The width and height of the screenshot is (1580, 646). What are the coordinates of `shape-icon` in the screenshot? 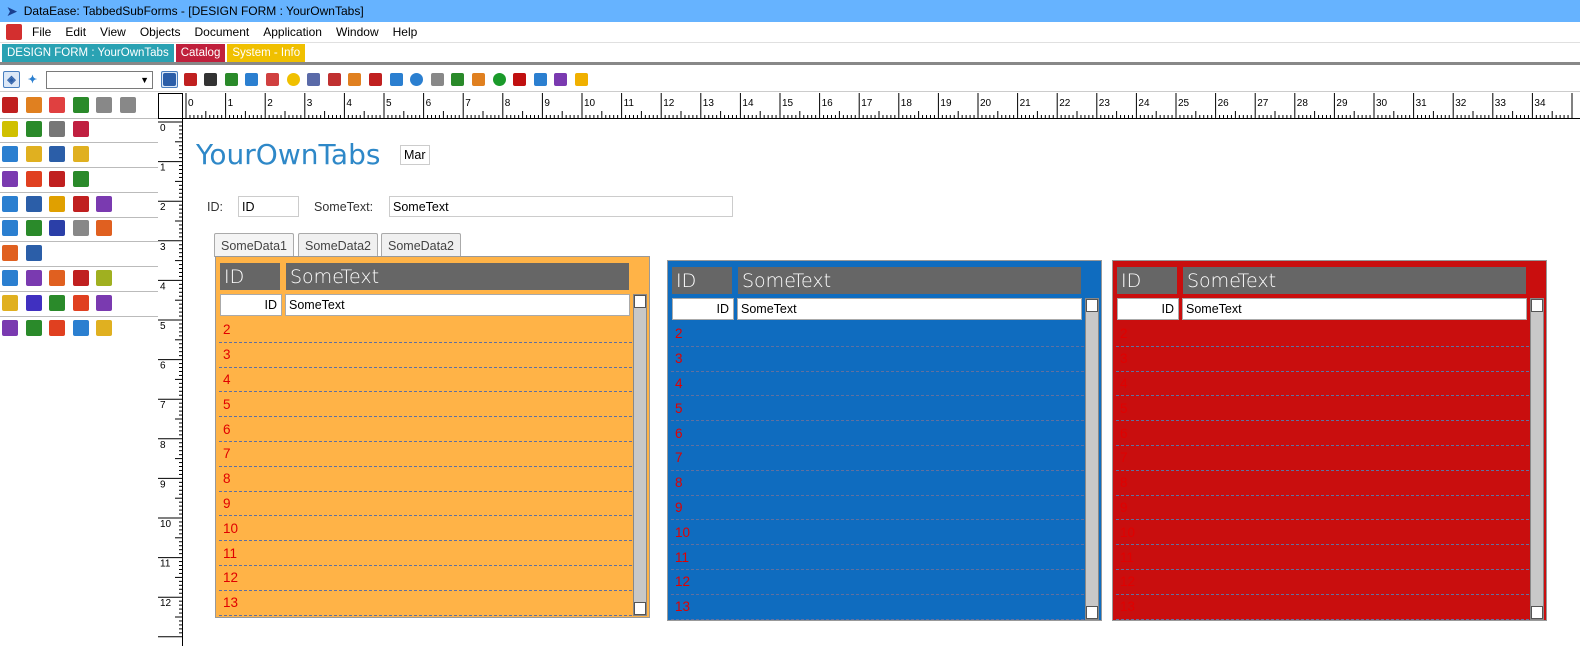 It's located at (519, 79).